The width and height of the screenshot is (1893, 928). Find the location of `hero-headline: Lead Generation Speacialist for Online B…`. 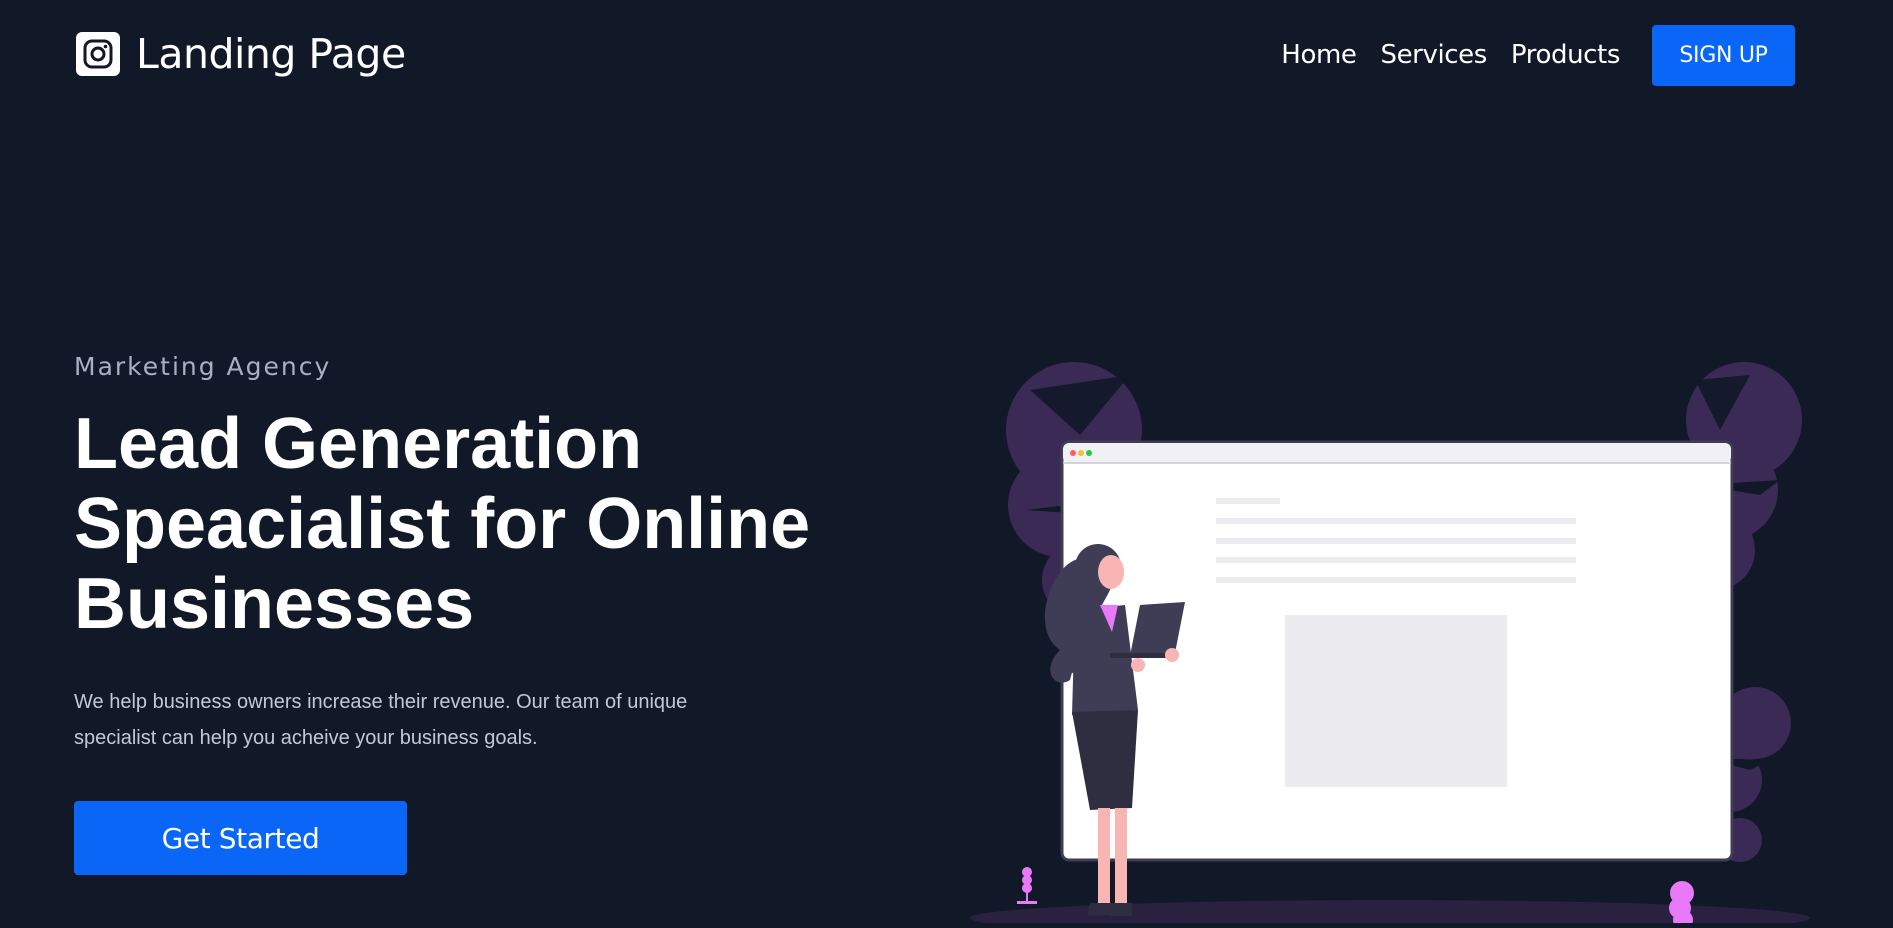

hero-headline: Lead Generation Speacialist for Online B… is located at coordinates (442, 524).